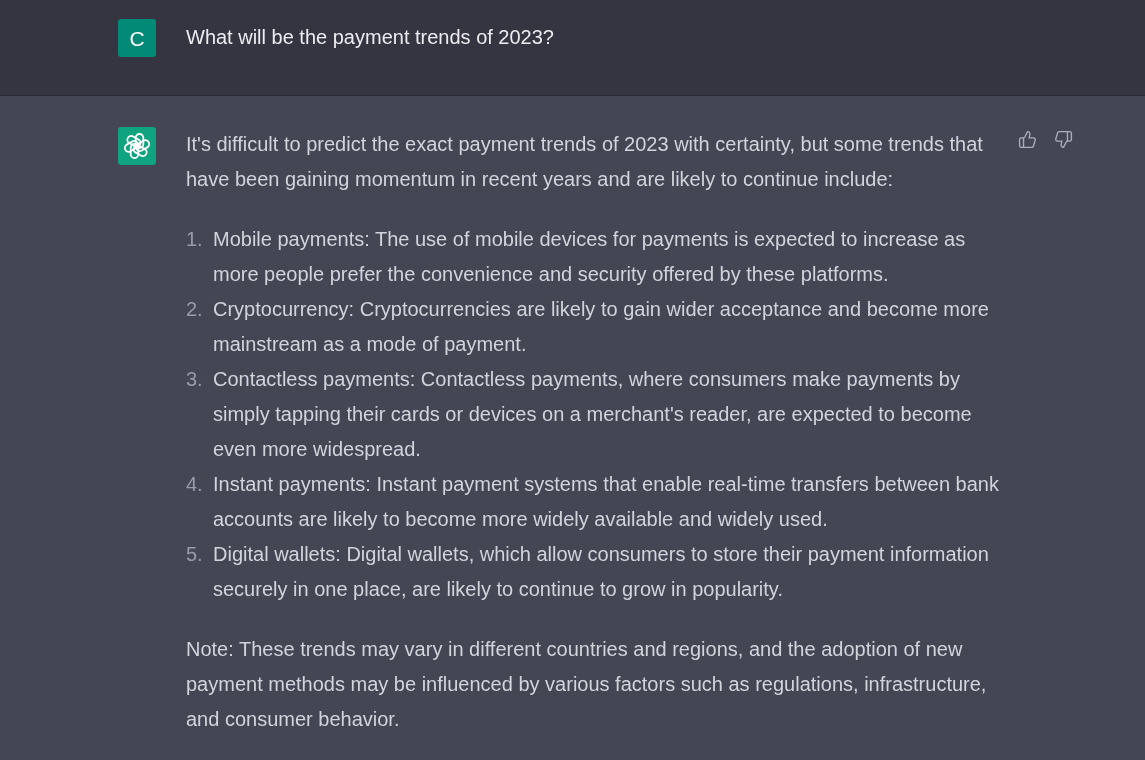 The image size is (1145, 760). I want to click on list-item-text: Instant payments: Instant payment systems that enable real-time transfers between bank accounts are likely to become more widely available and widely used., so click(606, 502).